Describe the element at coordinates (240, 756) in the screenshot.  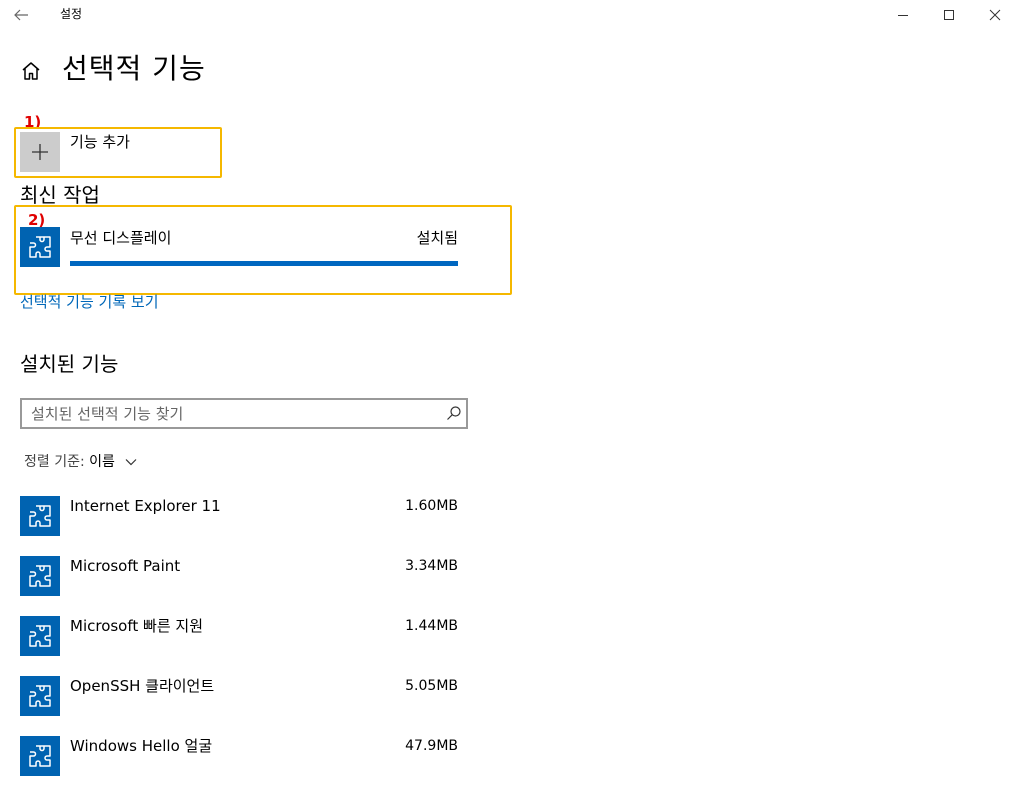
I see `list-item: Windows Hello 얼굴 47.9MB` at that location.